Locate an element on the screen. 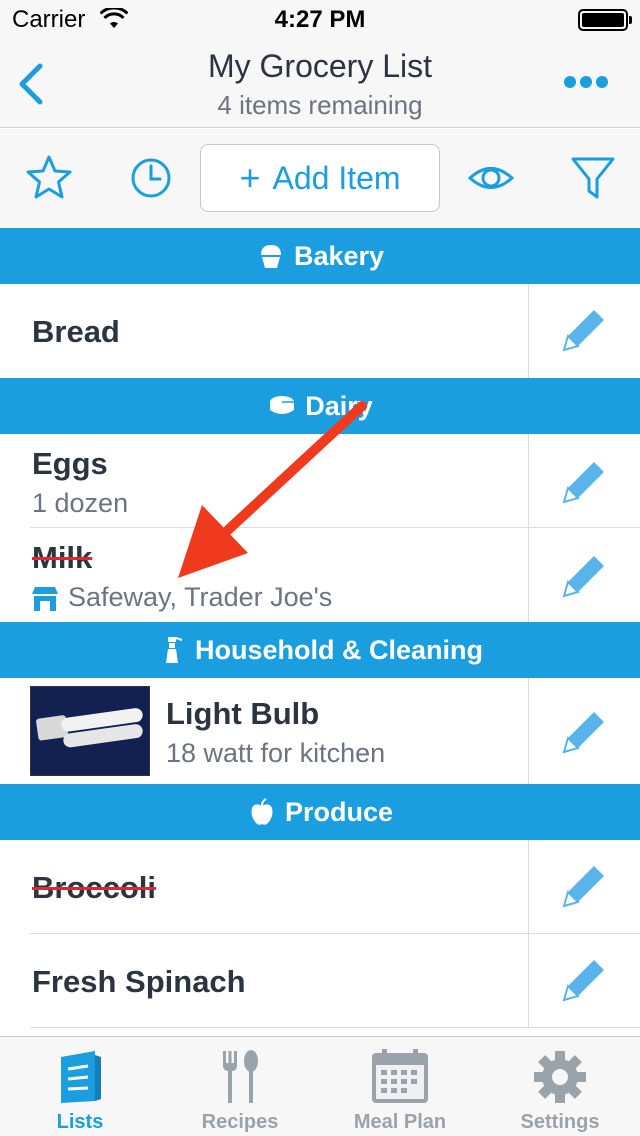 The height and width of the screenshot is (1136, 640). status-time: 4:27 PM is located at coordinates (320, 19).